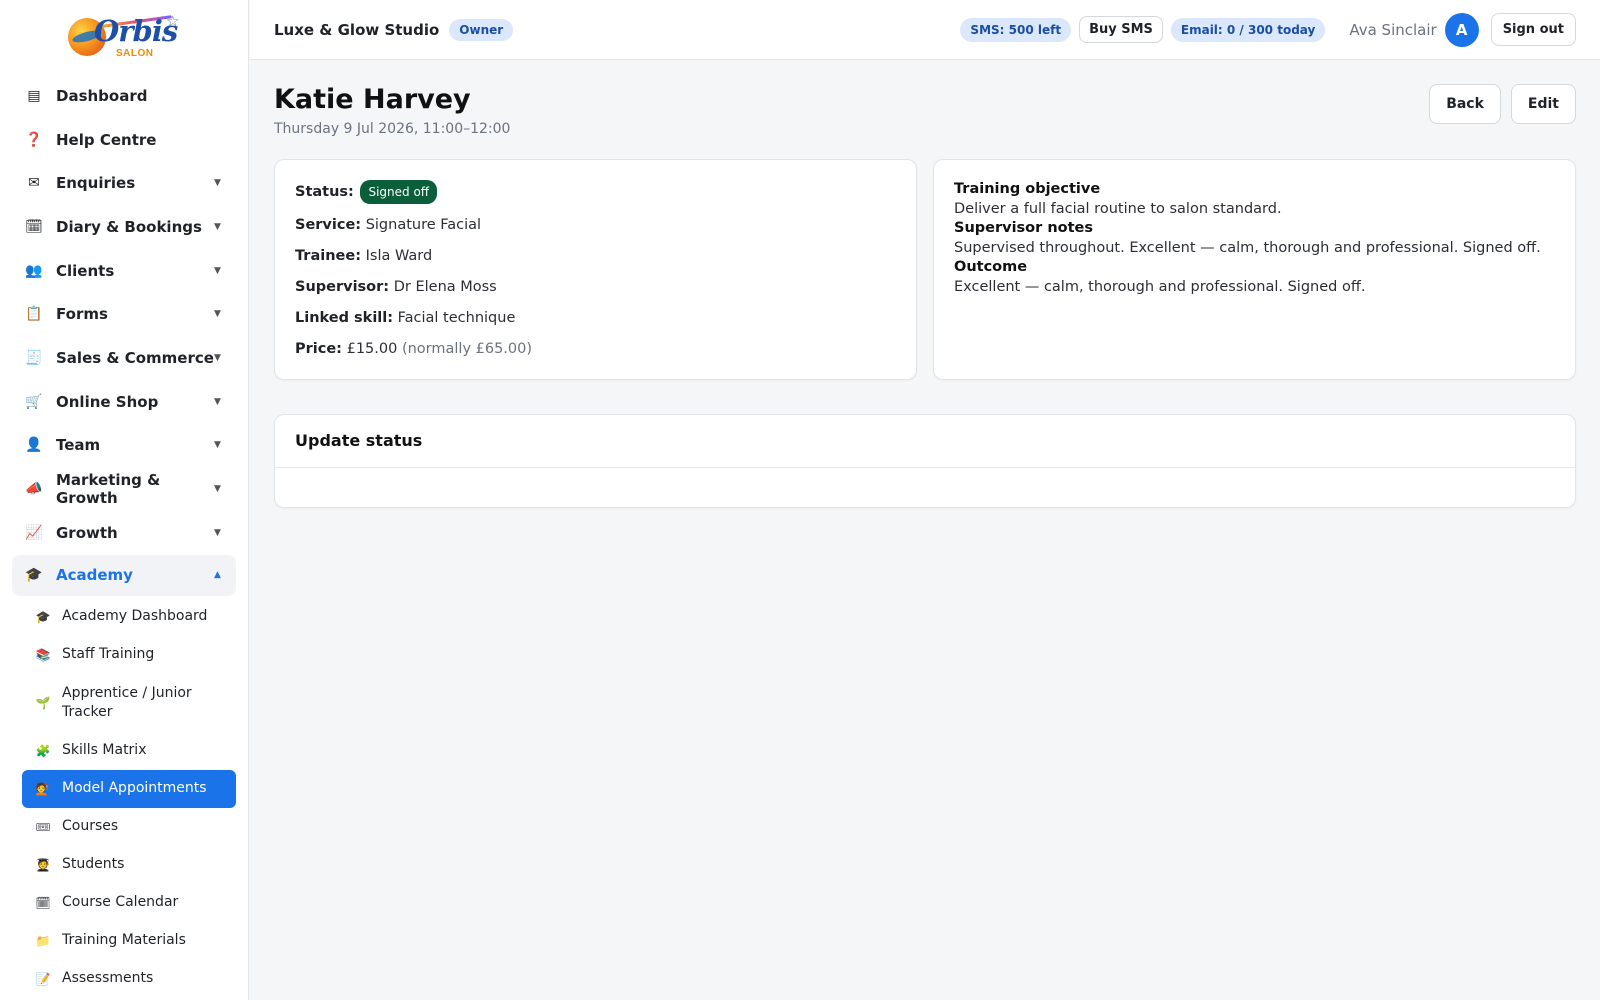  I want to click on subnav-item-label: Courses, so click(90, 826).